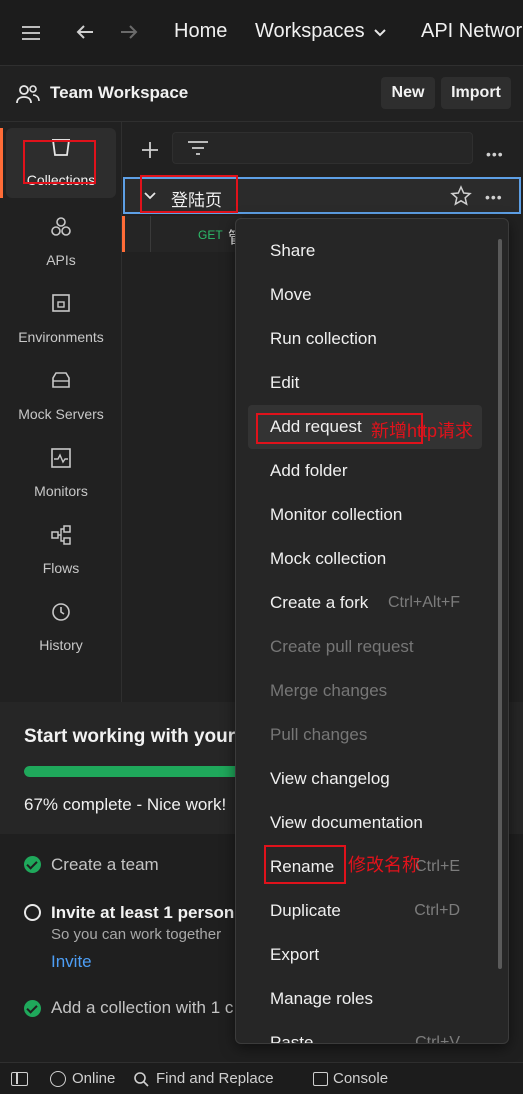 This screenshot has width=523, height=1094. Describe the element at coordinates (32, 864) in the screenshot. I see `check-icon` at that location.